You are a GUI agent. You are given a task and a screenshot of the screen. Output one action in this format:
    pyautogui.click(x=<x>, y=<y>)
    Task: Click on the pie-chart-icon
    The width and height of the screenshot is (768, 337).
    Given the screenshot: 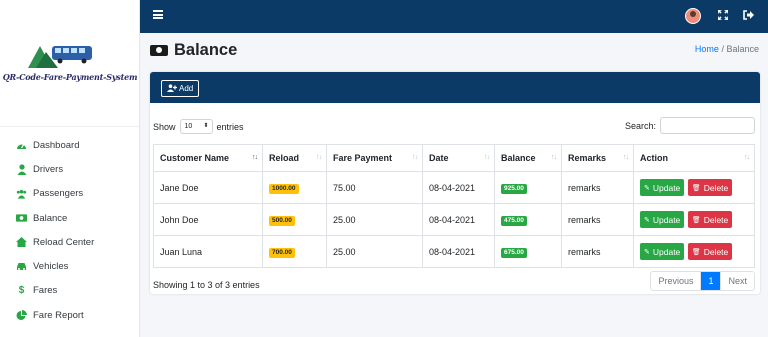 What is the action you would take?
    pyautogui.click(x=21, y=315)
    